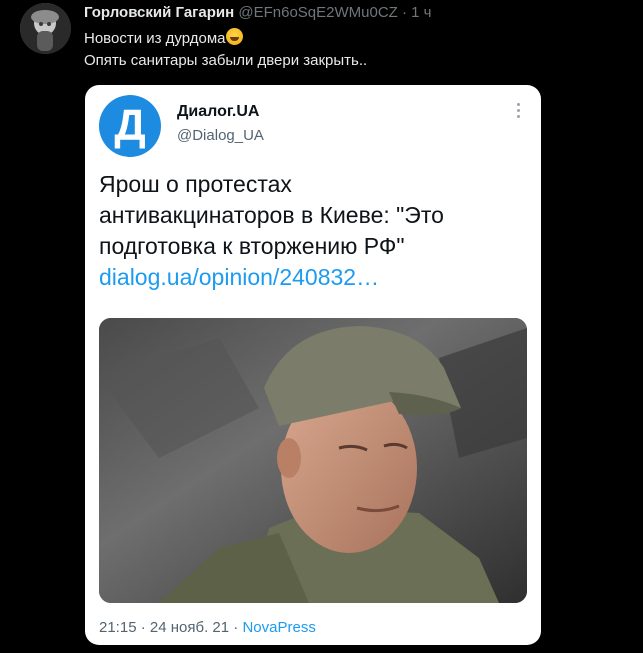  I want to click on quoted-footer: 21:15 · 24 нояб. 21 · NovaPress, so click(207, 627).